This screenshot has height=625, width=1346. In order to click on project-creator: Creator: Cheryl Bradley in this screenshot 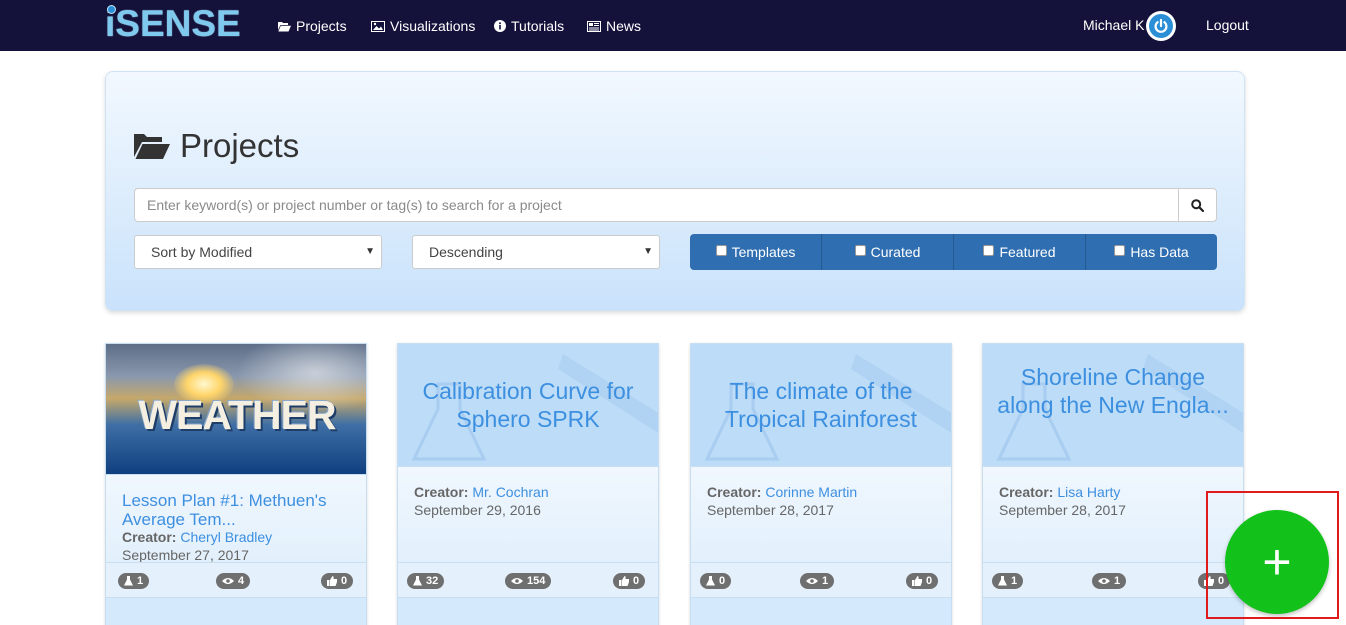, I will do `click(197, 537)`.